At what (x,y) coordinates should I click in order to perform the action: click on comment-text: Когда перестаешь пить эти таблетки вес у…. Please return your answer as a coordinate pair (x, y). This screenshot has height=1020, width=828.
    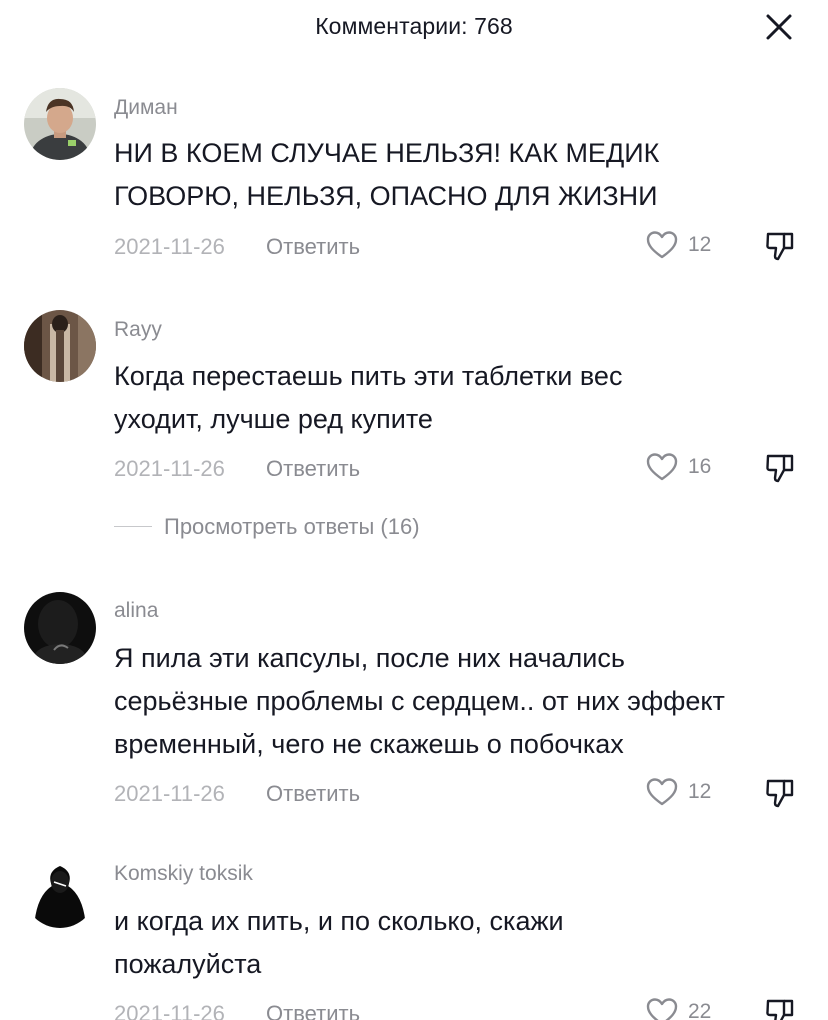
    Looking at the image, I should click on (368, 397).